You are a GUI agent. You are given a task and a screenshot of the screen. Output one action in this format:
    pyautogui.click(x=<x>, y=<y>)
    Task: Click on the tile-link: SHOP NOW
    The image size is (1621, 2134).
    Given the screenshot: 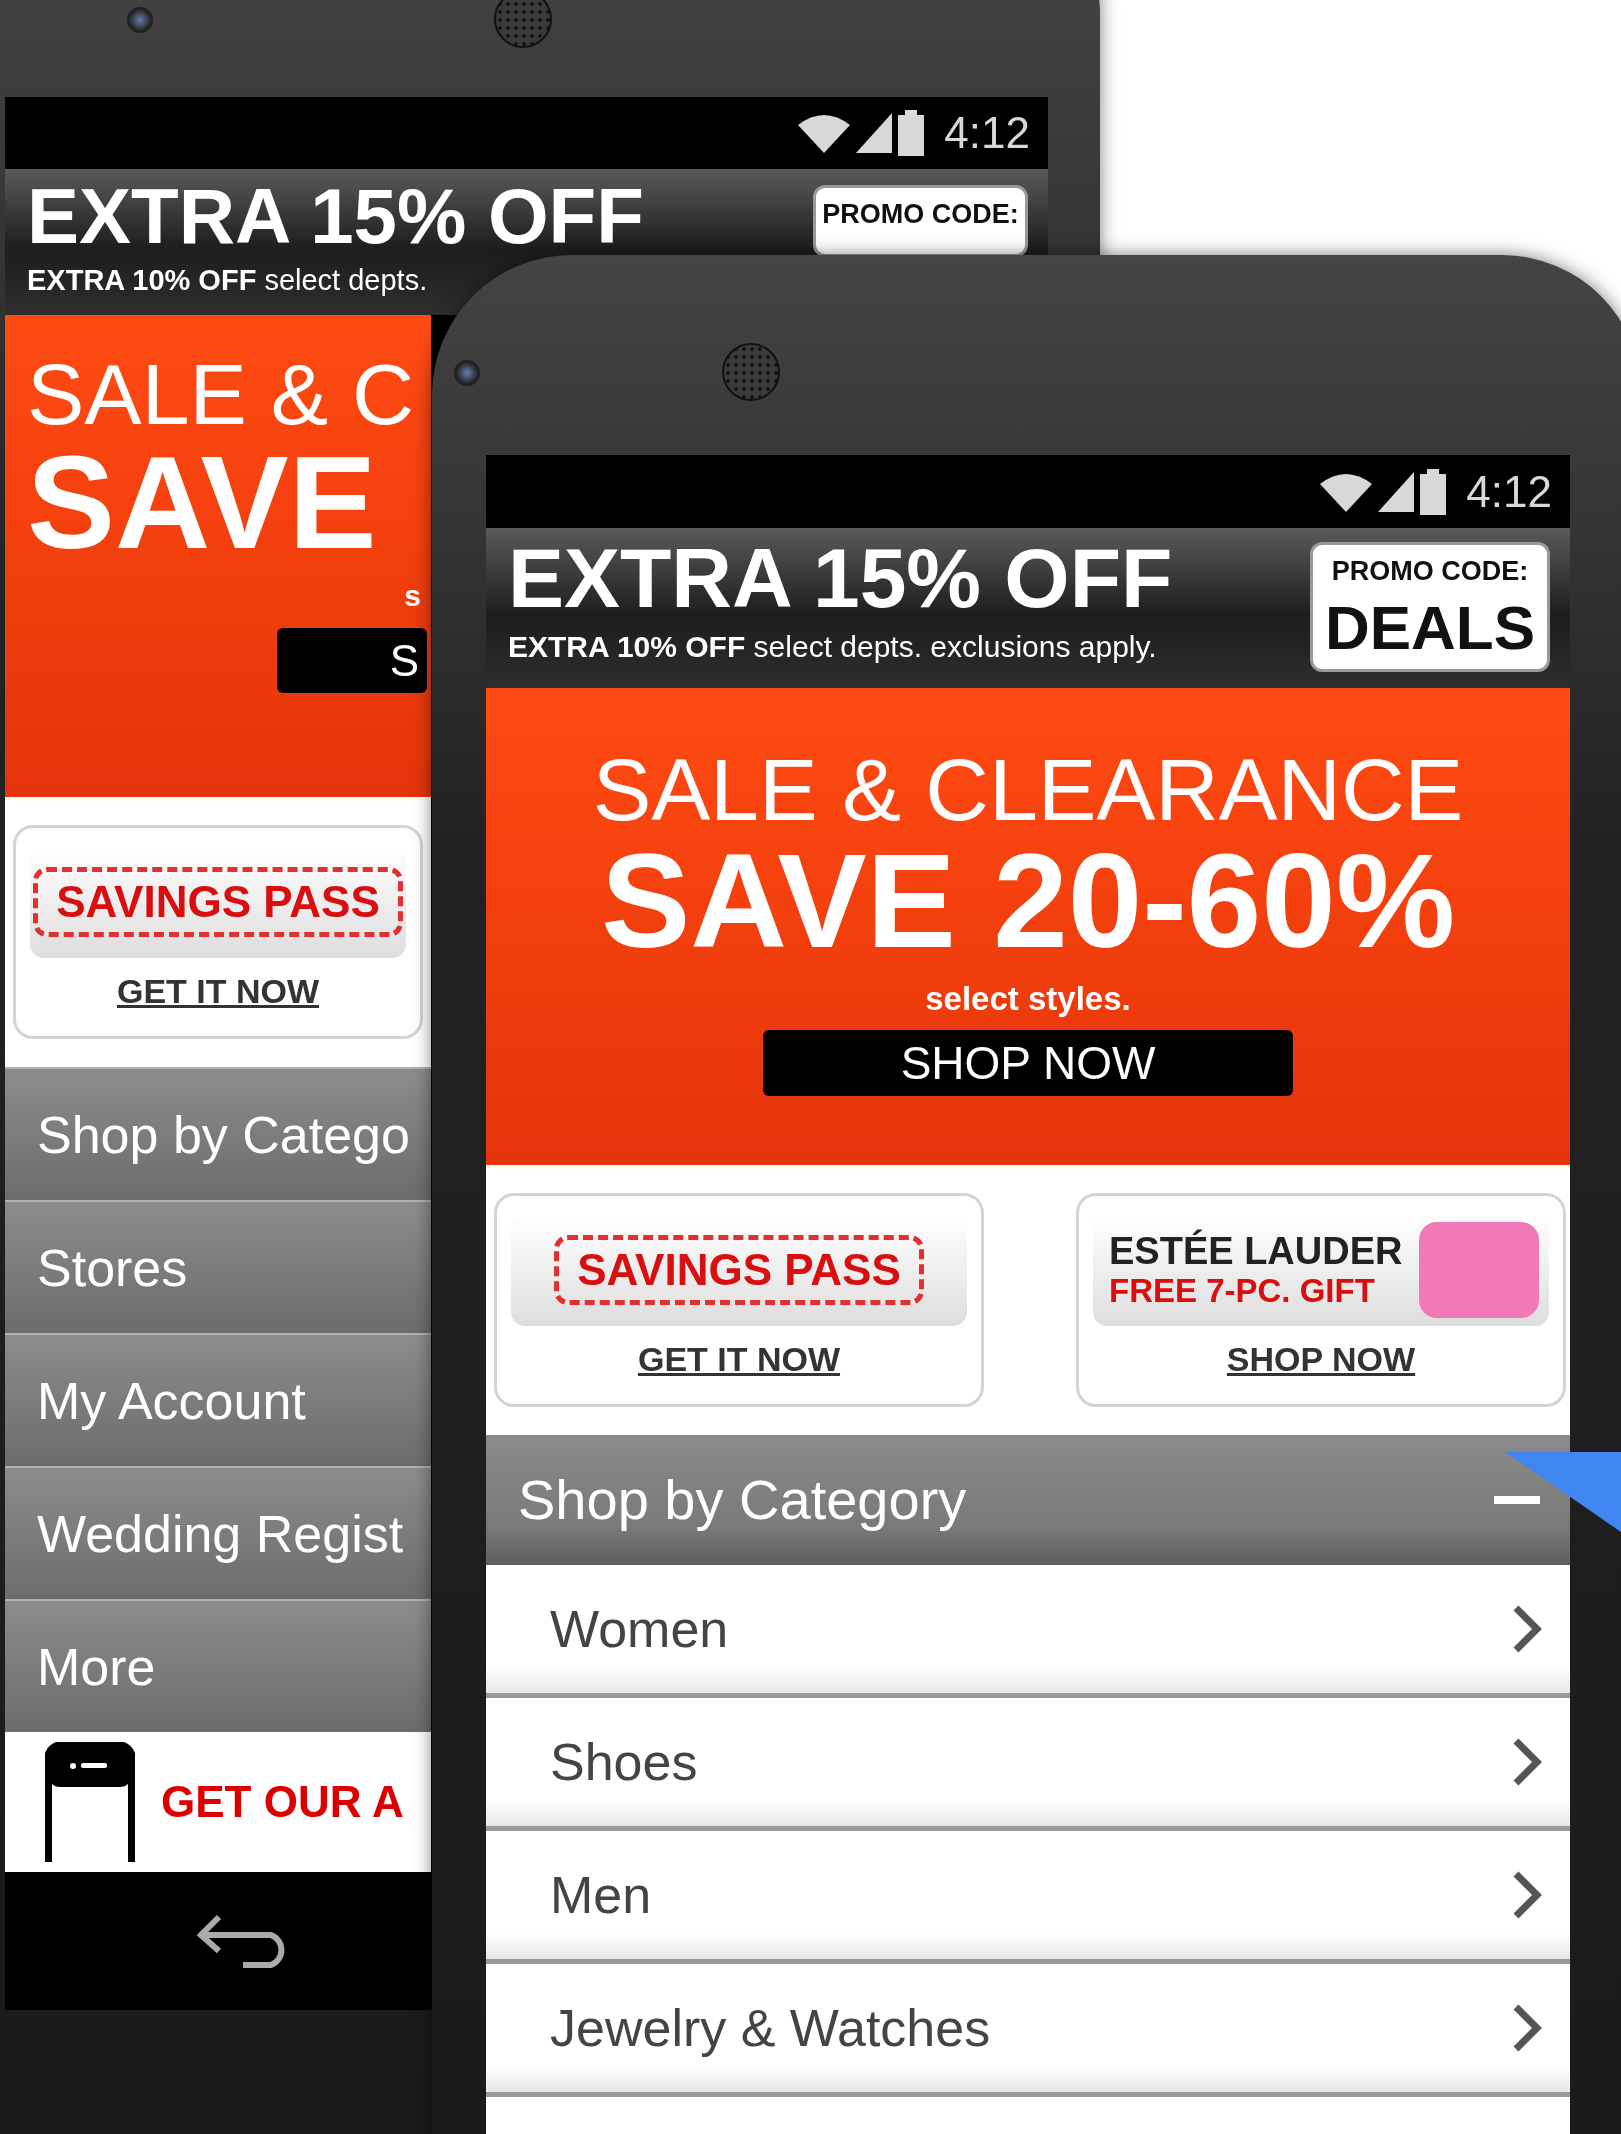 What is the action you would take?
    pyautogui.click(x=1321, y=1359)
    